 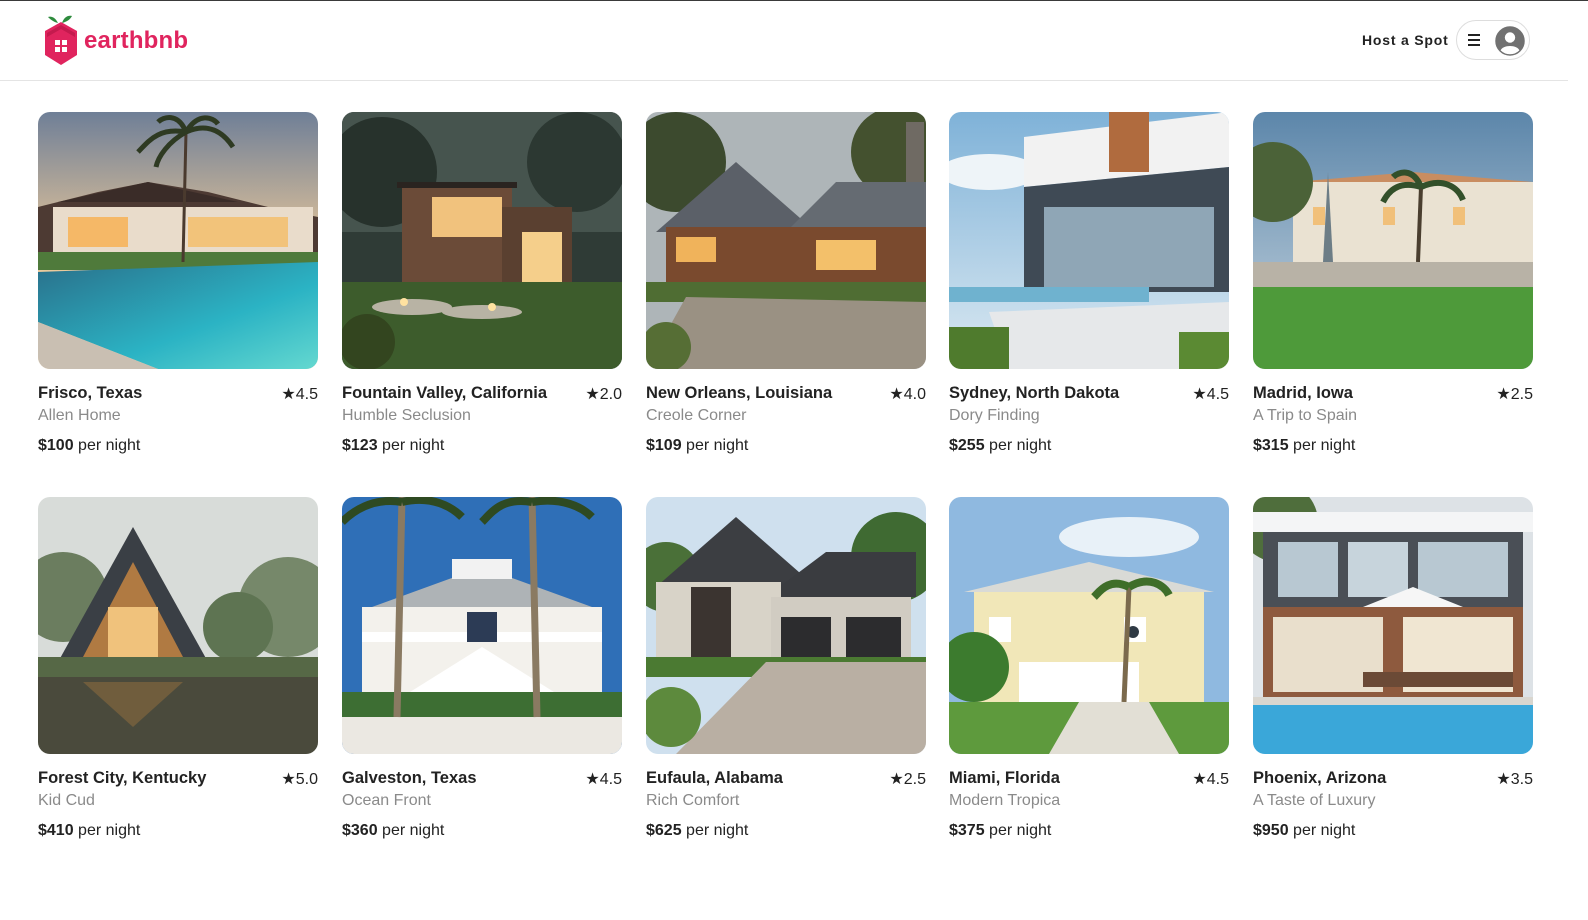 I want to click on listing-name: Ocean Front, so click(x=386, y=800).